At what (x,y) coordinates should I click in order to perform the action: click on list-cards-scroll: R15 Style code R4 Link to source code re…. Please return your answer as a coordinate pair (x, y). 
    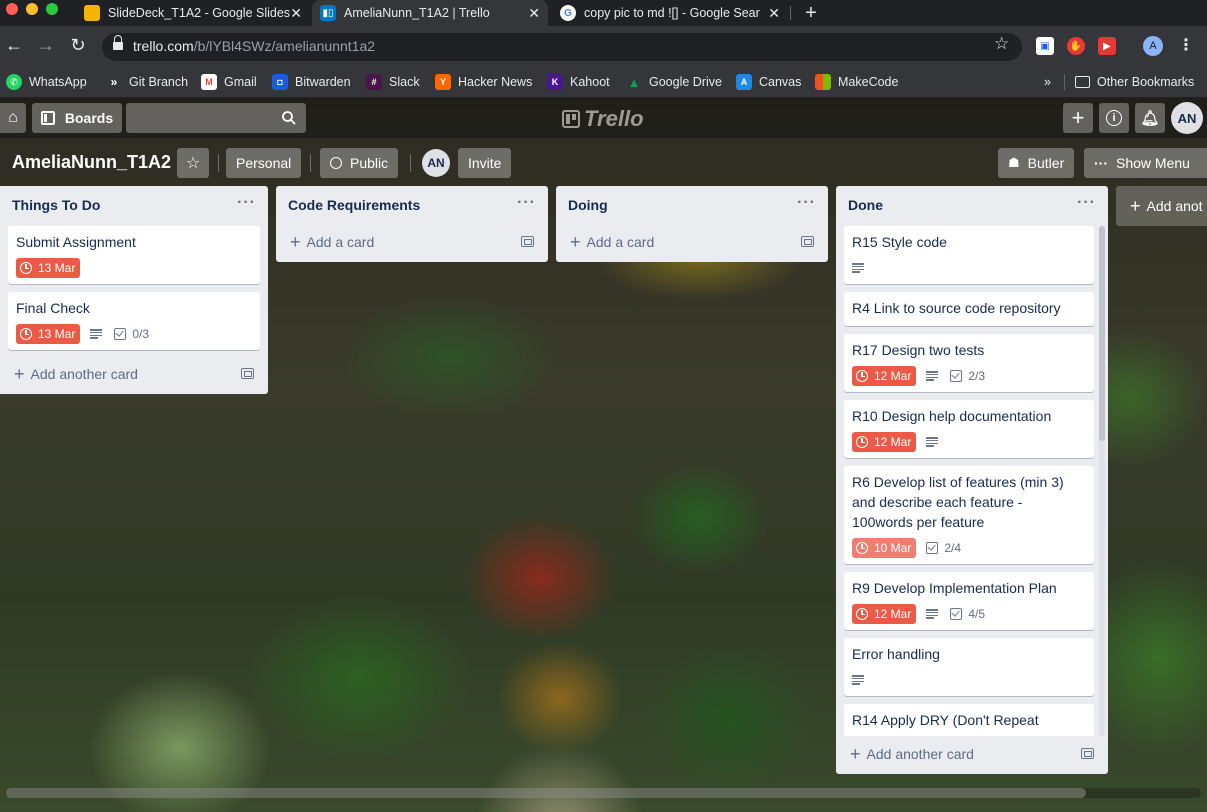
    Looking at the image, I should click on (972, 481).